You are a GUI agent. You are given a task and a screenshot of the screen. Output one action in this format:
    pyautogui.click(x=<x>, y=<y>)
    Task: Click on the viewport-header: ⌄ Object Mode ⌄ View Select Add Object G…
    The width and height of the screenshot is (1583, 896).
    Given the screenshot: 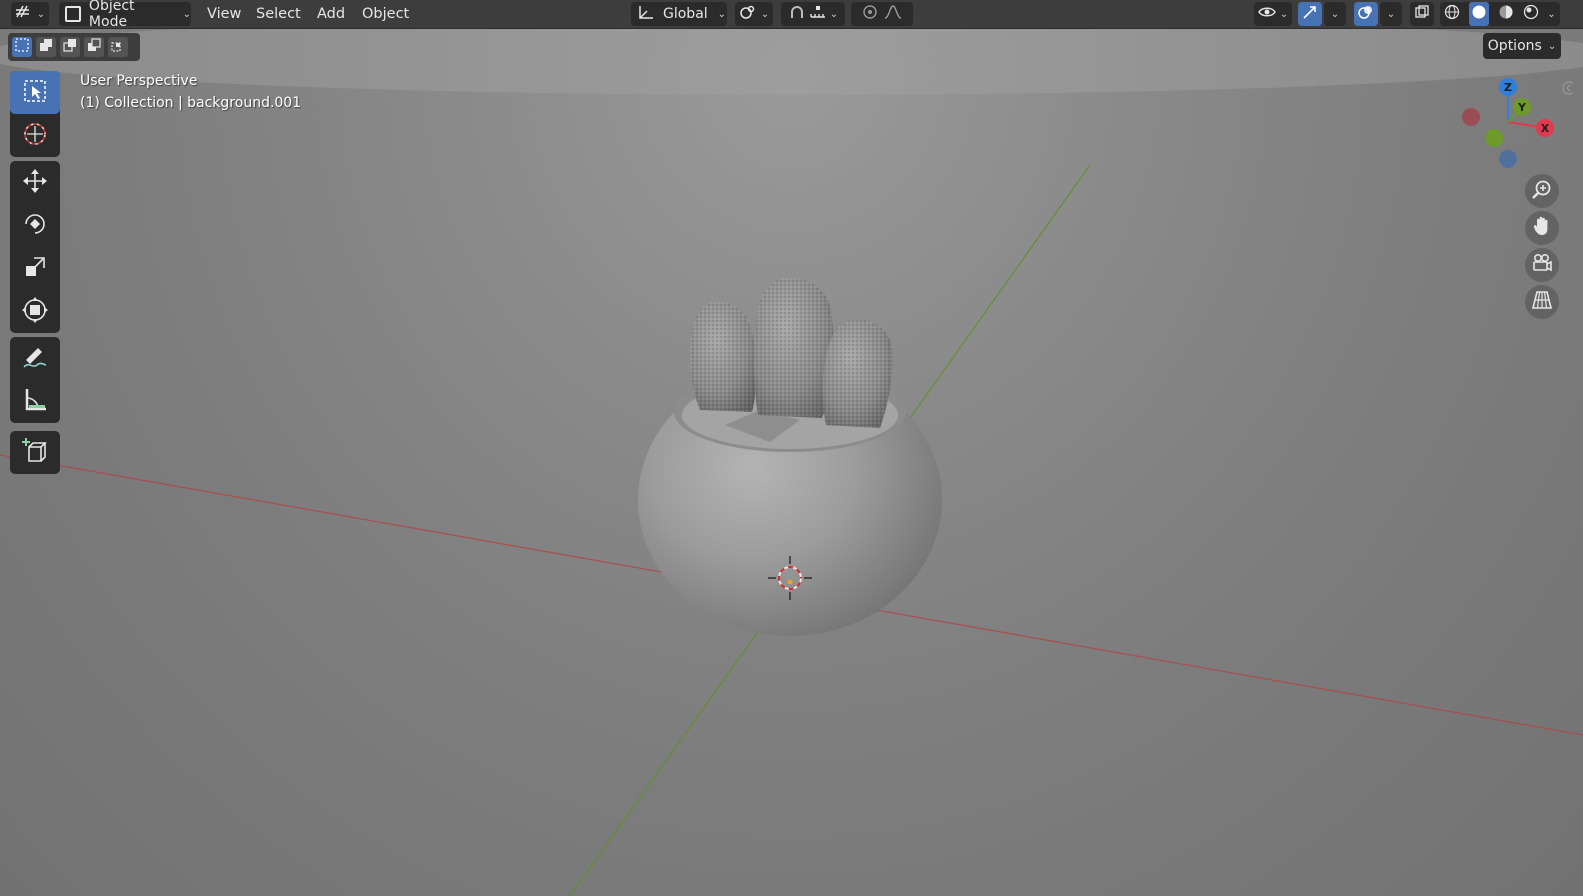 What is the action you would take?
    pyautogui.click(x=791, y=15)
    